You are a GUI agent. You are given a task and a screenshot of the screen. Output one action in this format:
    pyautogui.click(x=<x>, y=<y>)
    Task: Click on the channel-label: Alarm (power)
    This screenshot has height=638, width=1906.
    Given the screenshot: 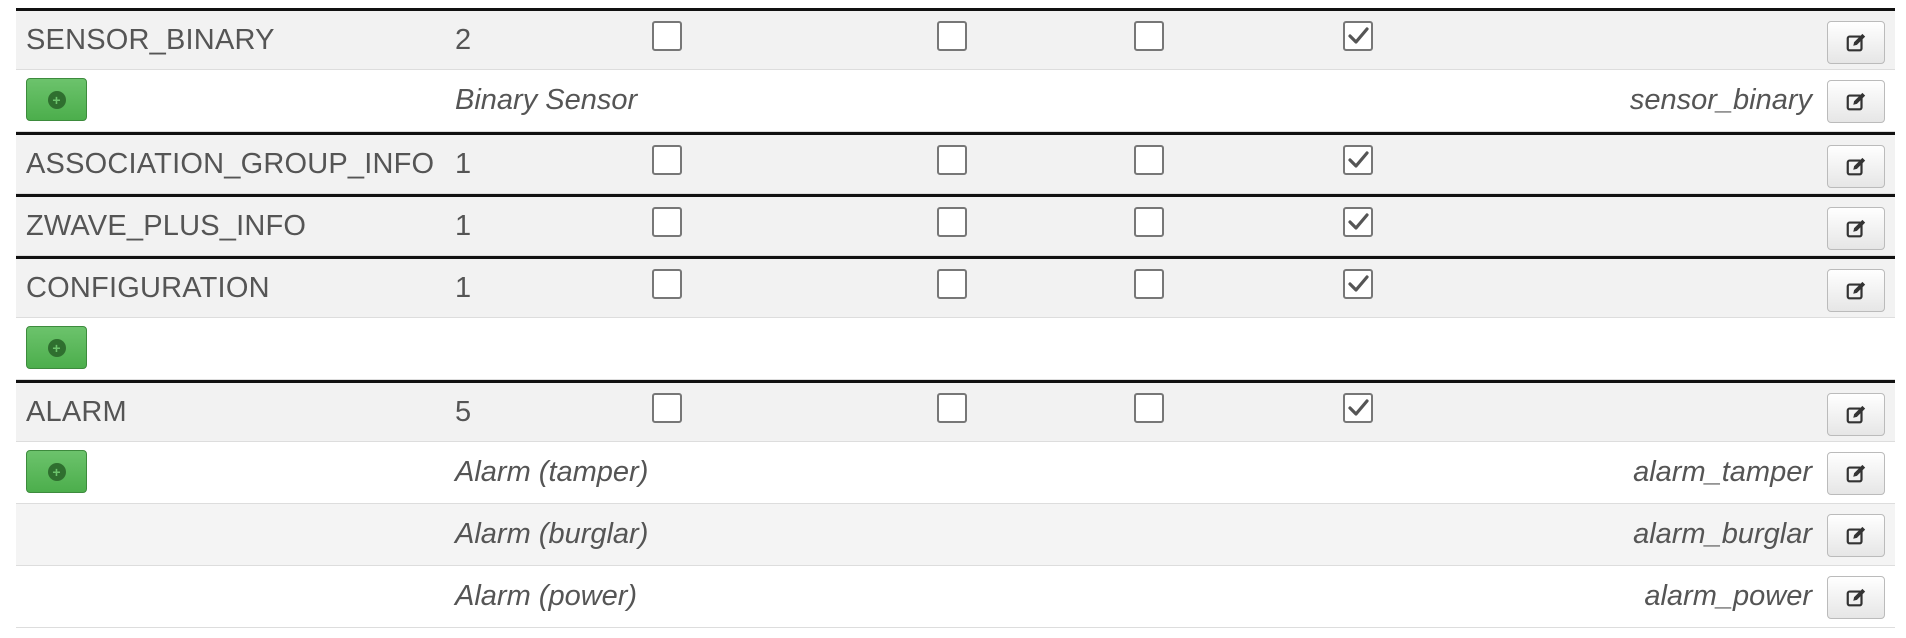 What is the action you would take?
    pyautogui.click(x=546, y=596)
    